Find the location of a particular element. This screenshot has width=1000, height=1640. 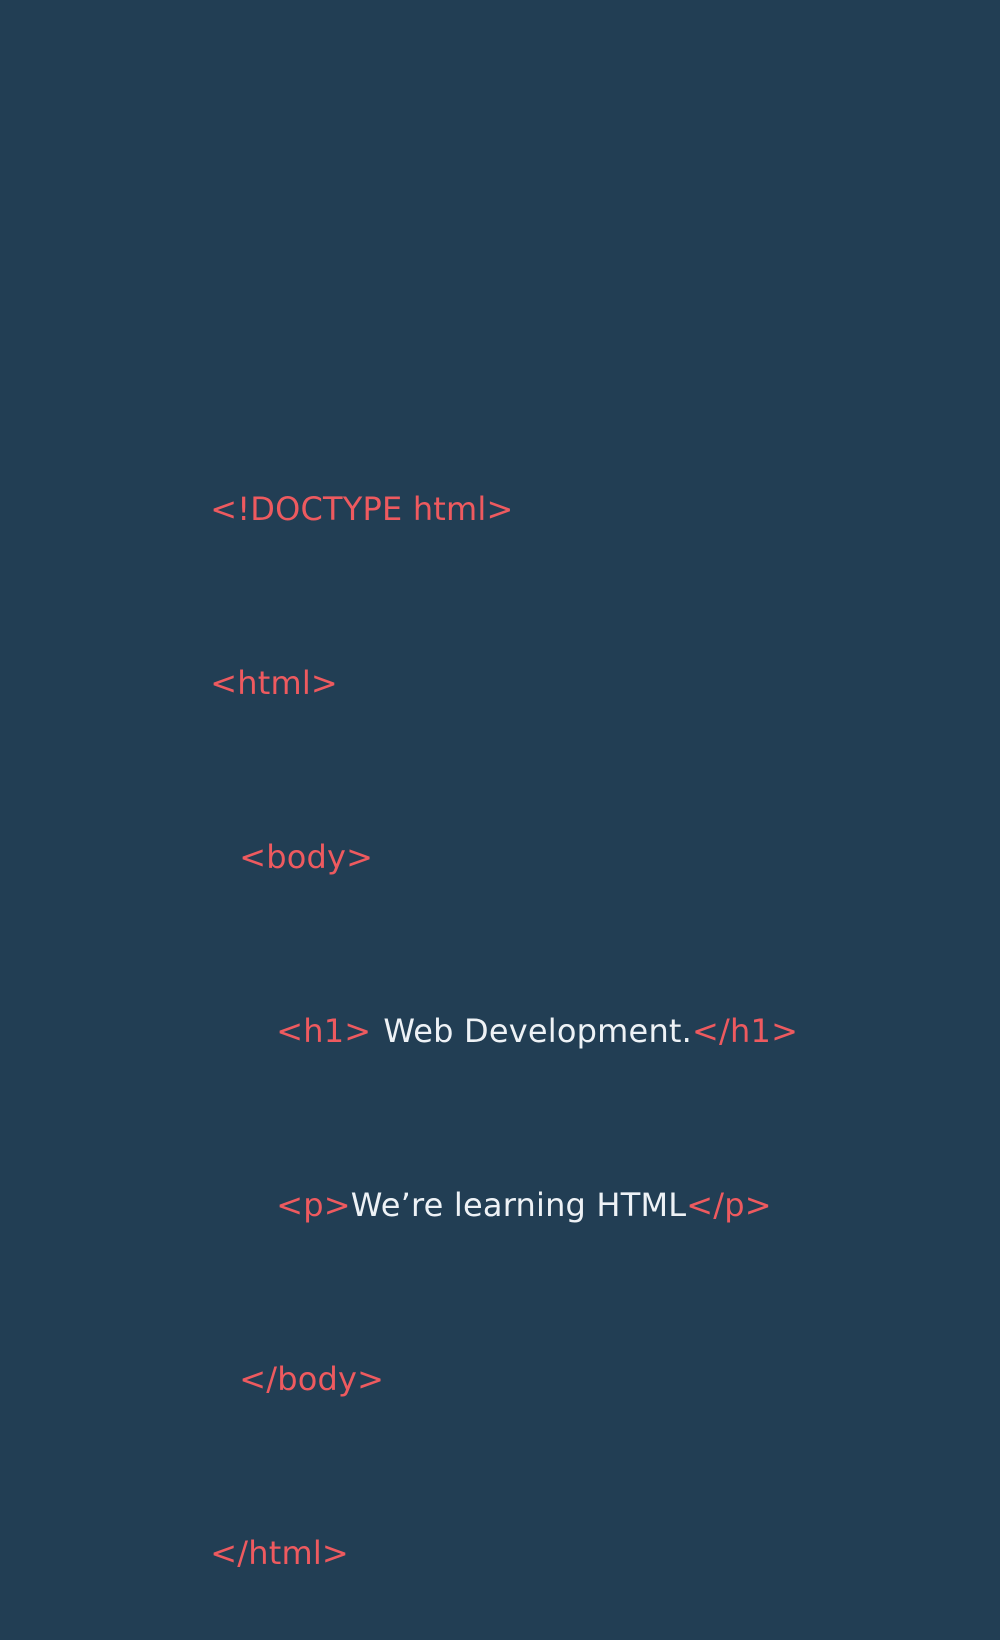

body-close-tag: </body> is located at coordinates (312, 1379).